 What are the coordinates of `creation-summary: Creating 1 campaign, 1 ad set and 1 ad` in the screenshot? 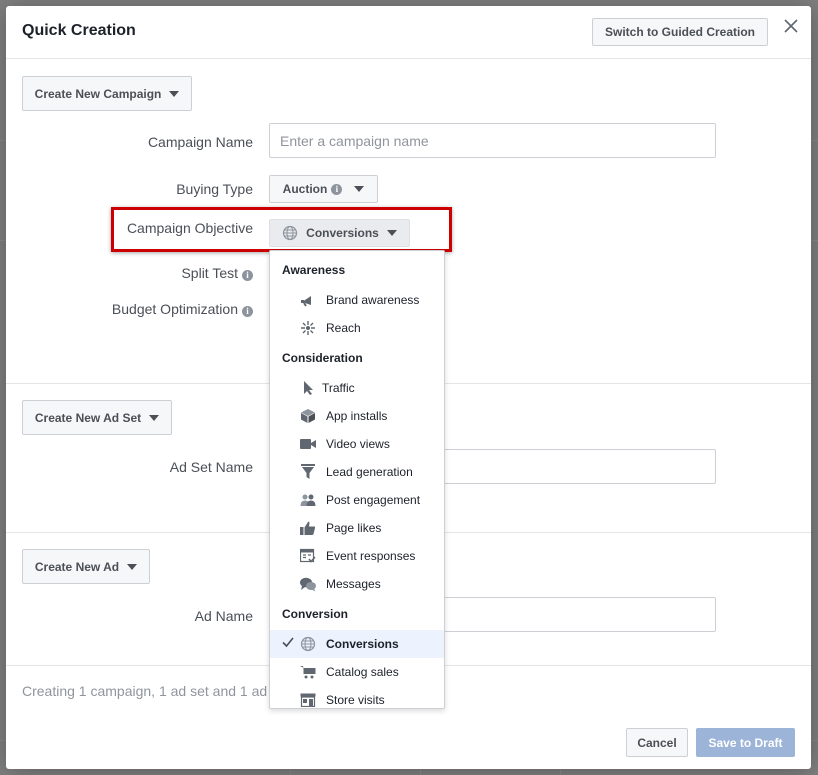 It's located at (145, 691).